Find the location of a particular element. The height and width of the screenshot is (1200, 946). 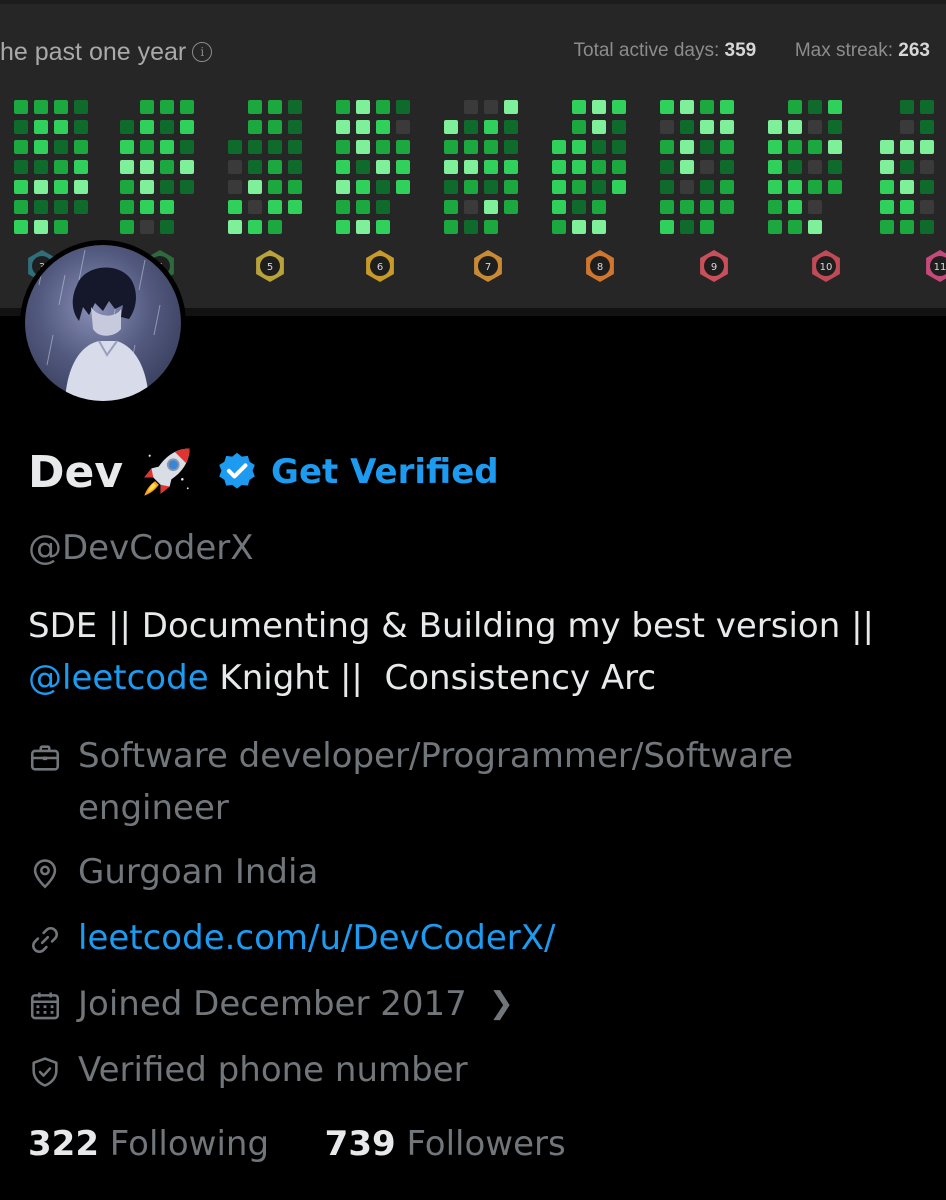

get-verified-link: Get Verified is located at coordinates (385, 472).